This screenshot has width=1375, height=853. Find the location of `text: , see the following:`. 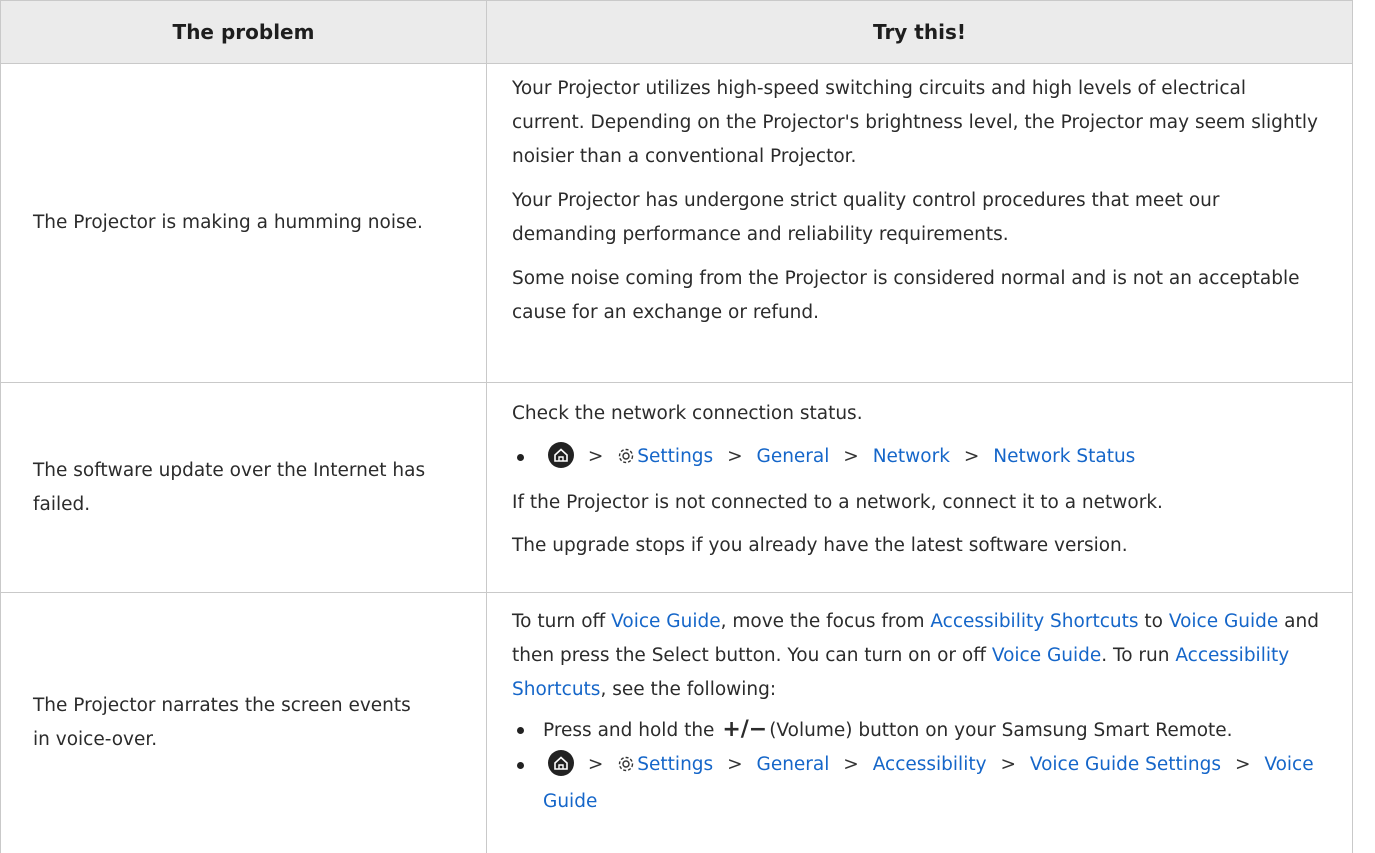

text: , see the following: is located at coordinates (688, 689).